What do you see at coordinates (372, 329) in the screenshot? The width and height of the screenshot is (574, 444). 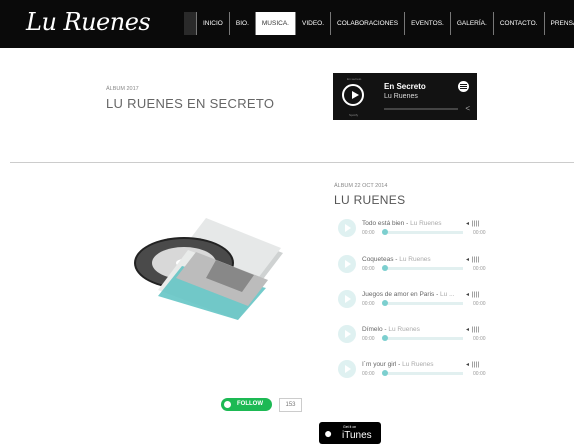 I see `track-title: Dímelo` at bounding box center [372, 329].